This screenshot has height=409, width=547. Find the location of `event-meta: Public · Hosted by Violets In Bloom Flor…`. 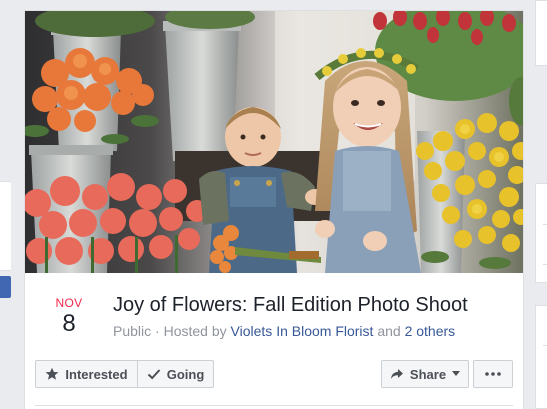

event-meta: Public · Hosted by Violets In Bloom Flor… is located at coordinates (284, 331).